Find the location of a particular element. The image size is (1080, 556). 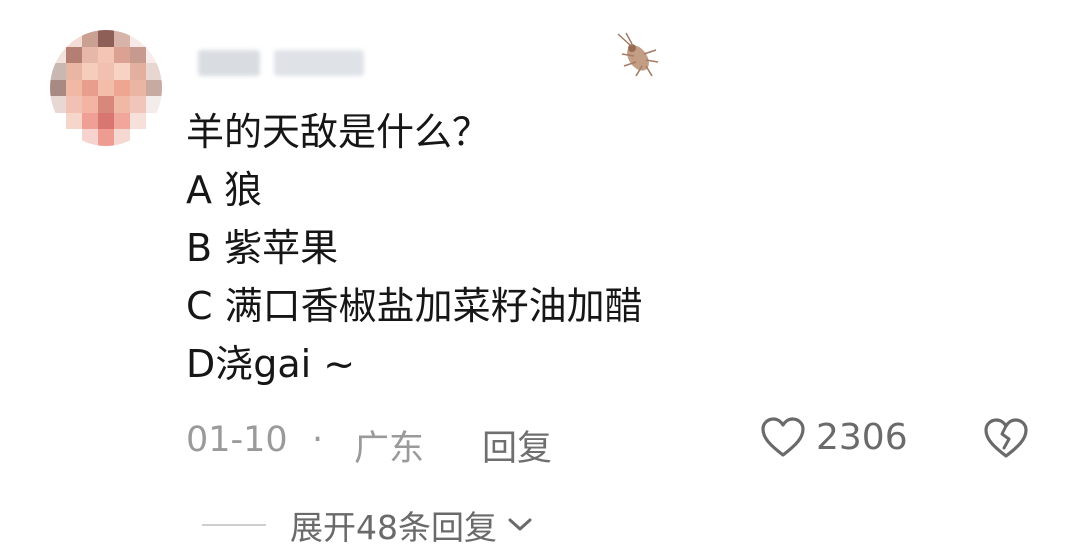

chevron-down-icon is located at coordinates (520, 524).